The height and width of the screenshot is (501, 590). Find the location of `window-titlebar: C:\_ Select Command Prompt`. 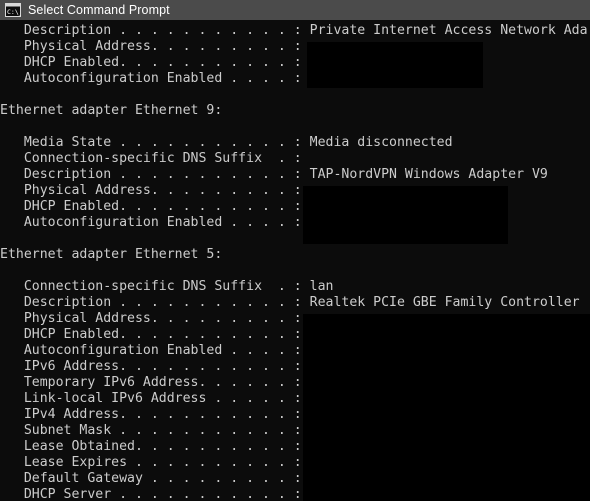

window-titlebar: C:\_ Select Command Prompt is located at coordinates (295, 10).